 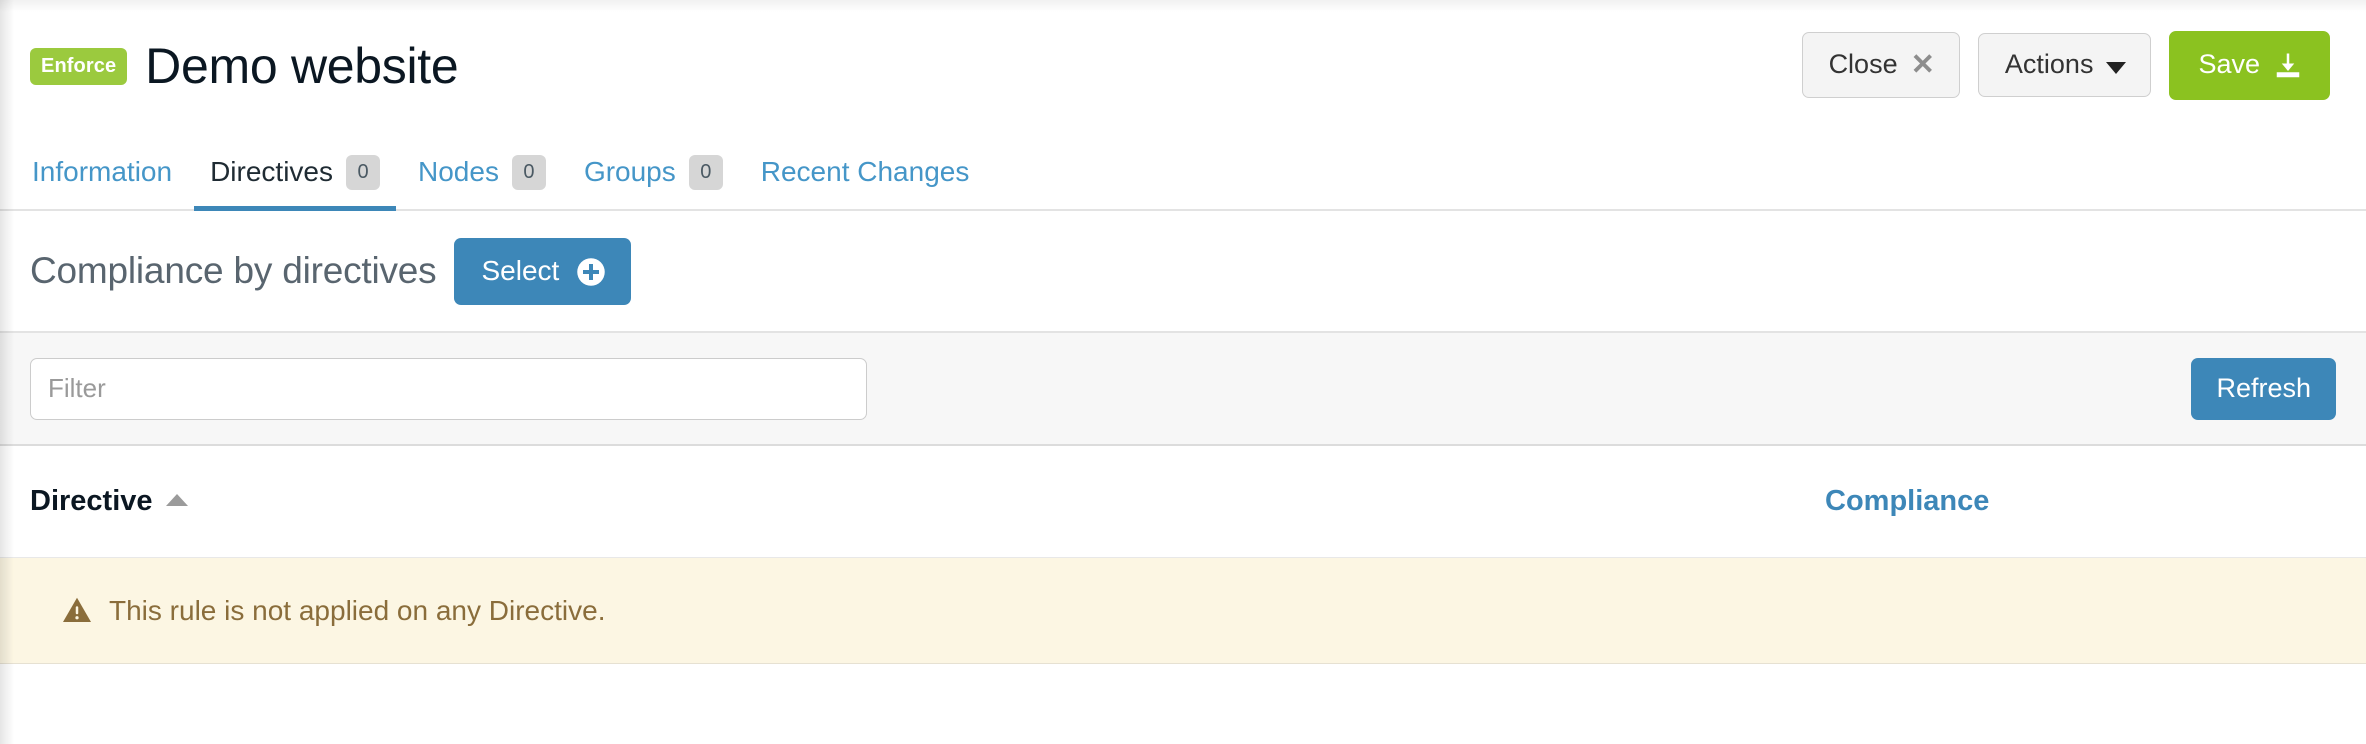 What do you see at coordinates (2263, 388) in the screenshot?
I see `refresh-button: Refresh` at bounding box center [2263, 388].